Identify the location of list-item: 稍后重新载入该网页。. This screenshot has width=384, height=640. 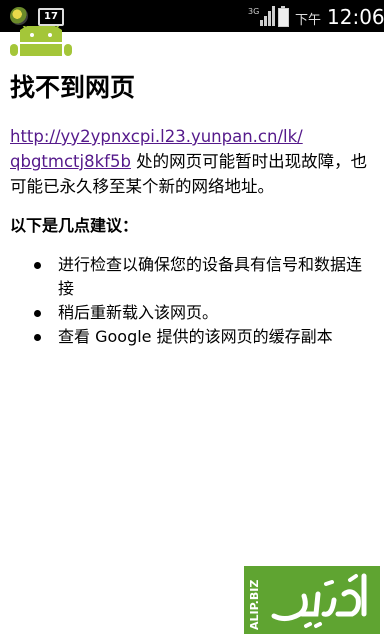
(204, 313).